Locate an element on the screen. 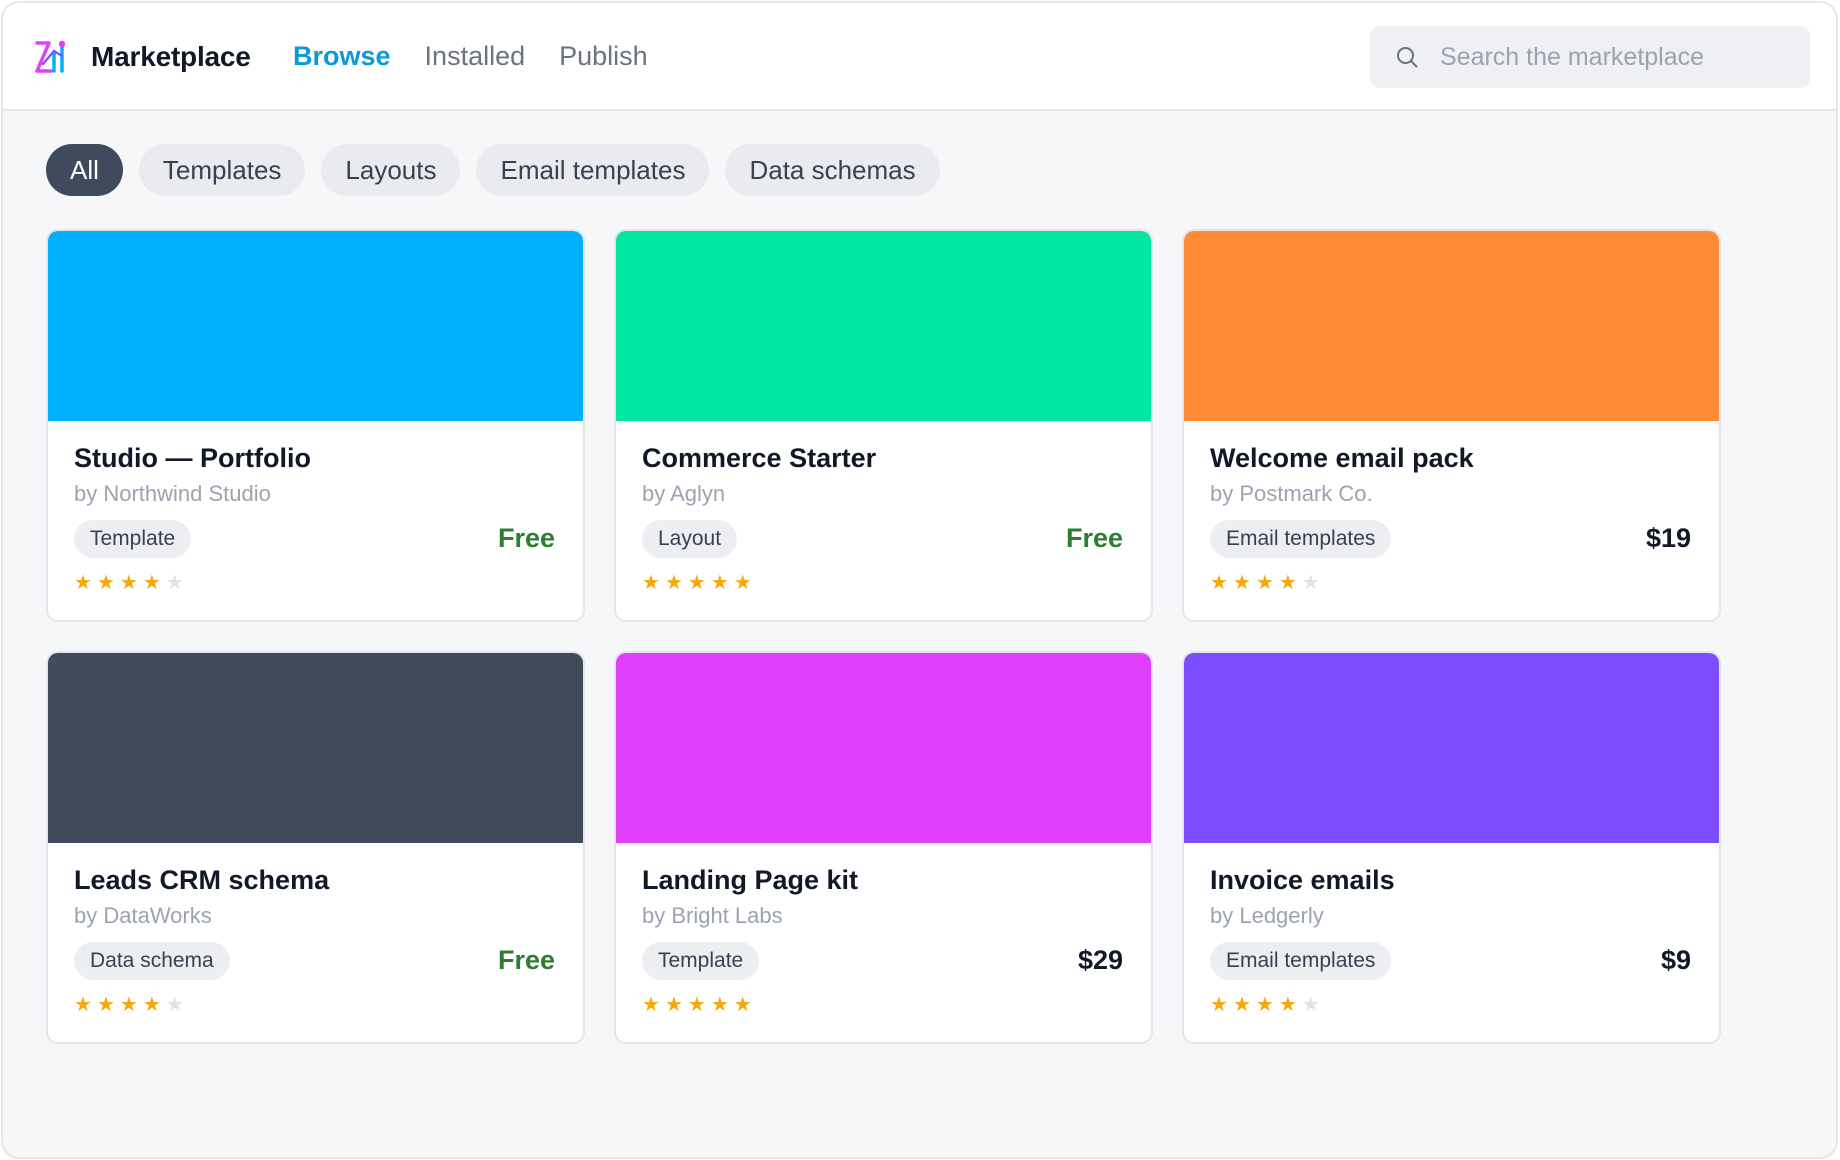 This screenshot has height=1160, width=1840. search-box is located at coordinates (1590, 57).